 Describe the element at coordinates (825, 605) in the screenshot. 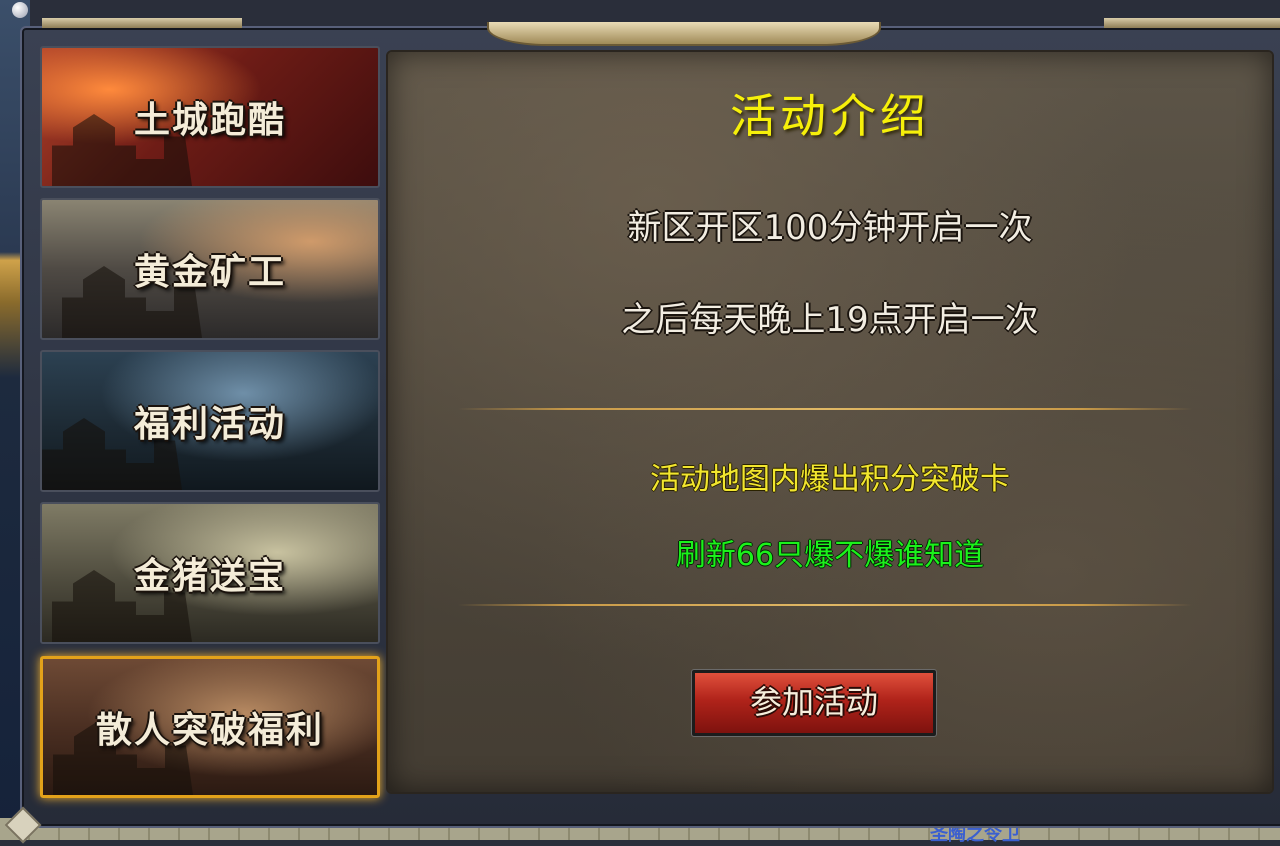

I see `divider-bottom` at that location.